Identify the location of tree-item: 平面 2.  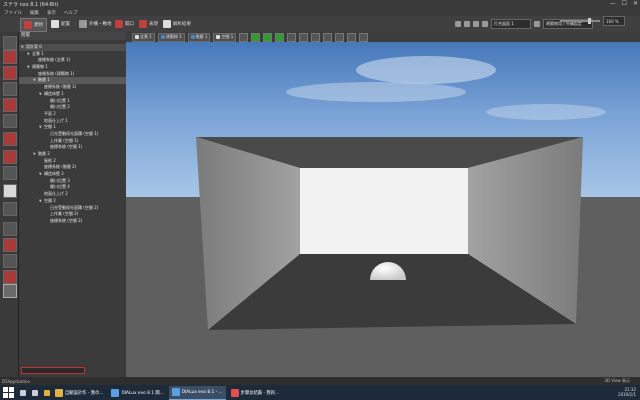
(72, 114).